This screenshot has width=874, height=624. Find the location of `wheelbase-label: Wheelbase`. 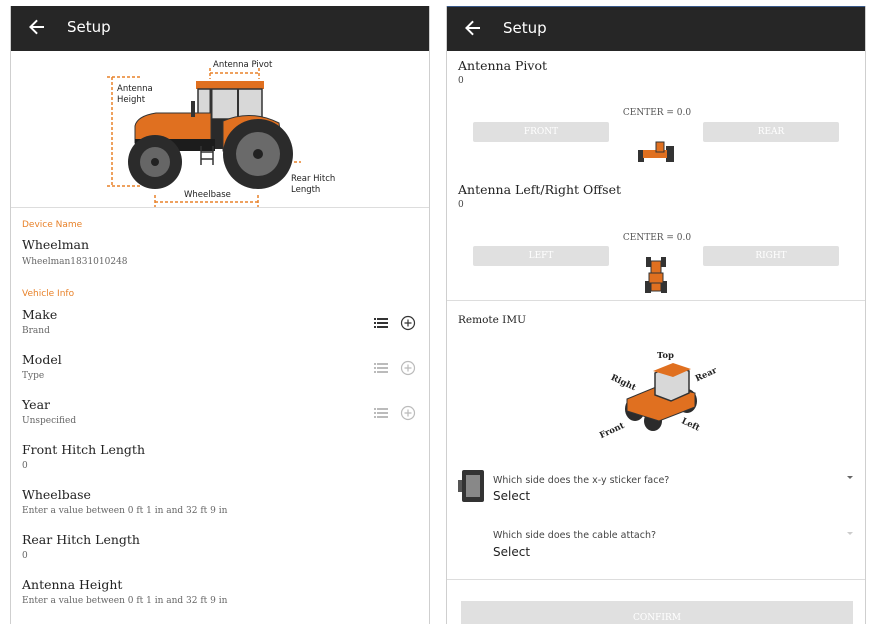

wheelbase-label: Wheelbase is located at coordinates (207, 195).